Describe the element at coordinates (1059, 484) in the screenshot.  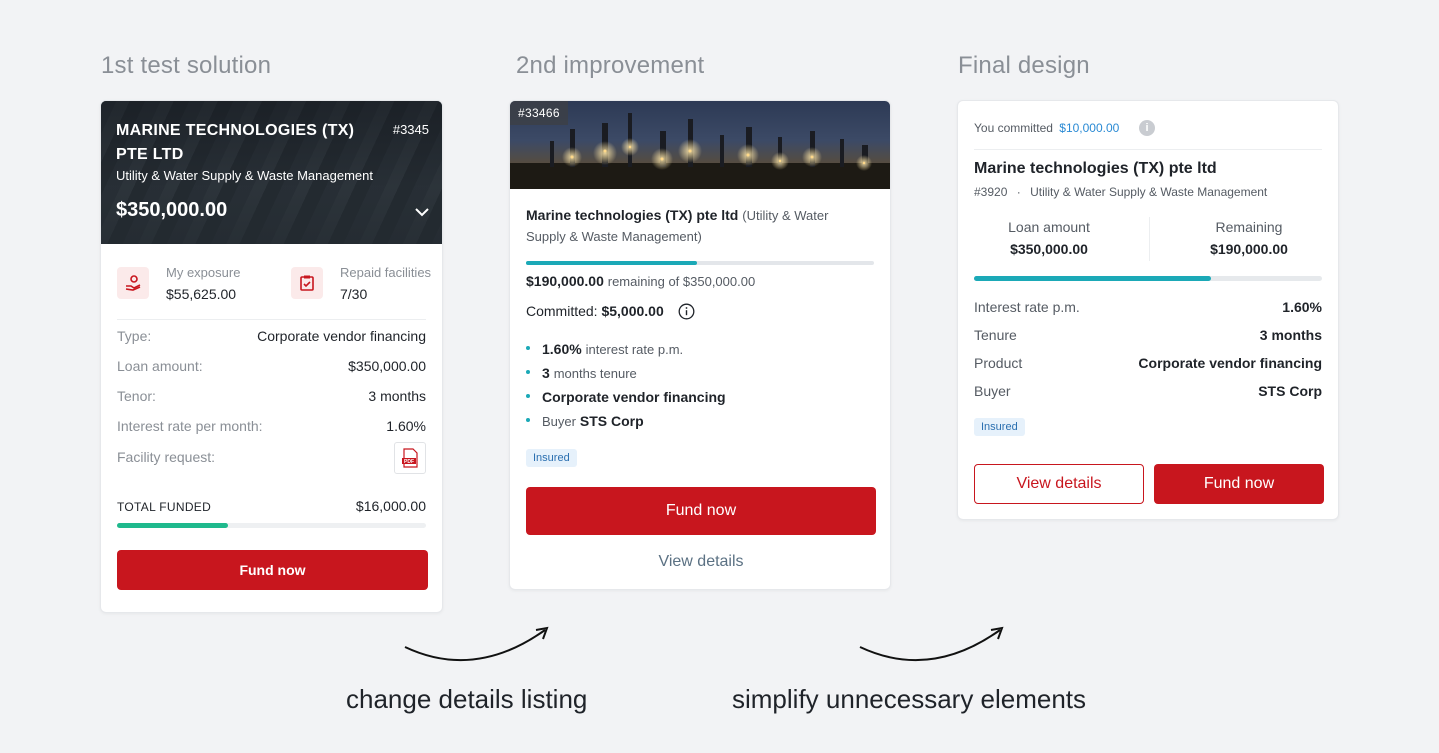
I see `view-details-button: View details` at that location.